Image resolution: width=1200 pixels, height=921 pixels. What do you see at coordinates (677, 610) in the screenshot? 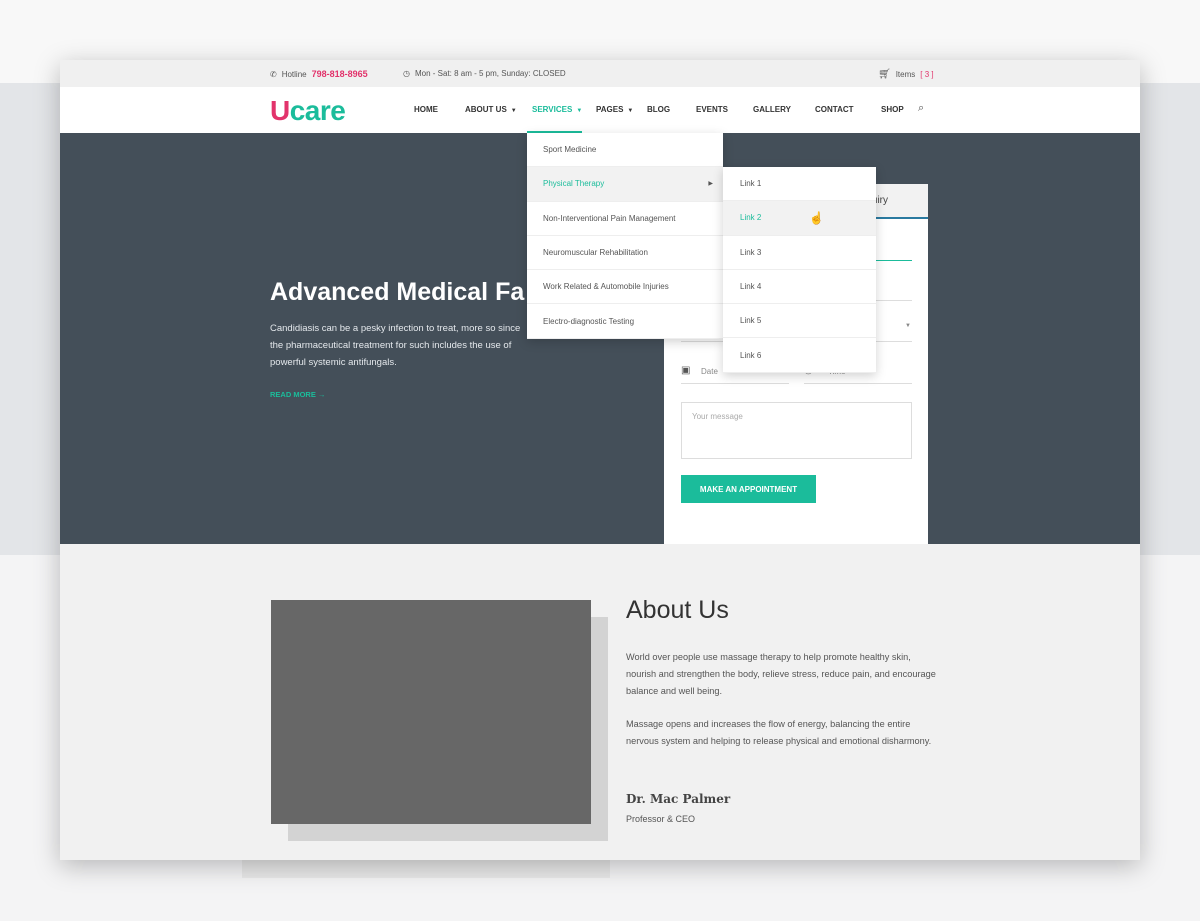
I see `about-title: About Us` at bounding box center [677, 610].